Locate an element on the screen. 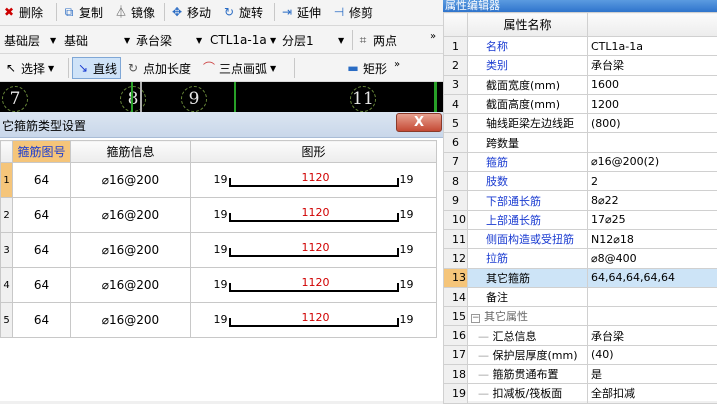 This screenshot has height=404, width=717. property-row: 17— 保护层厚度(mm)(40) is located at coordinates (580, 354).